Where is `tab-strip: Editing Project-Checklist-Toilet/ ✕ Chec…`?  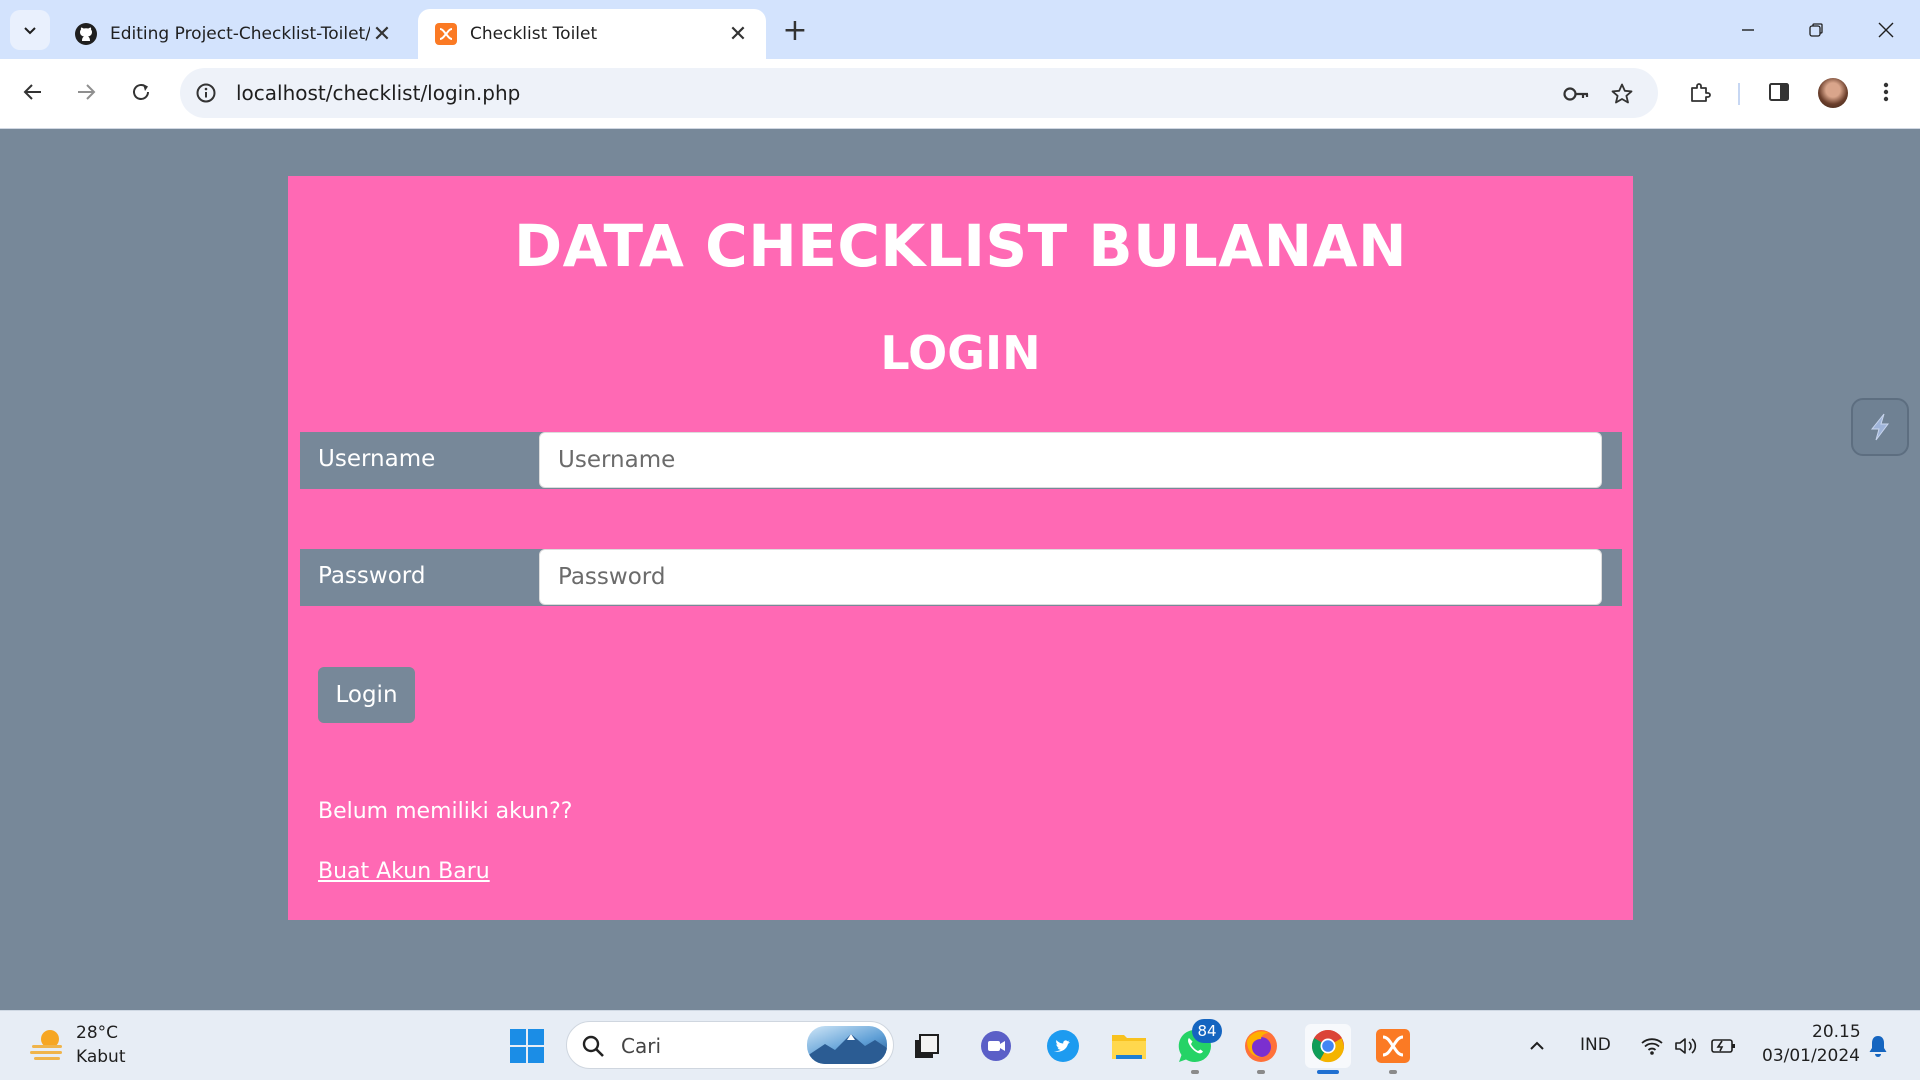
tab-strip: Editing Project-Checklist-Toilet/ ✕ Chec… is located at coordinates (960, 29).